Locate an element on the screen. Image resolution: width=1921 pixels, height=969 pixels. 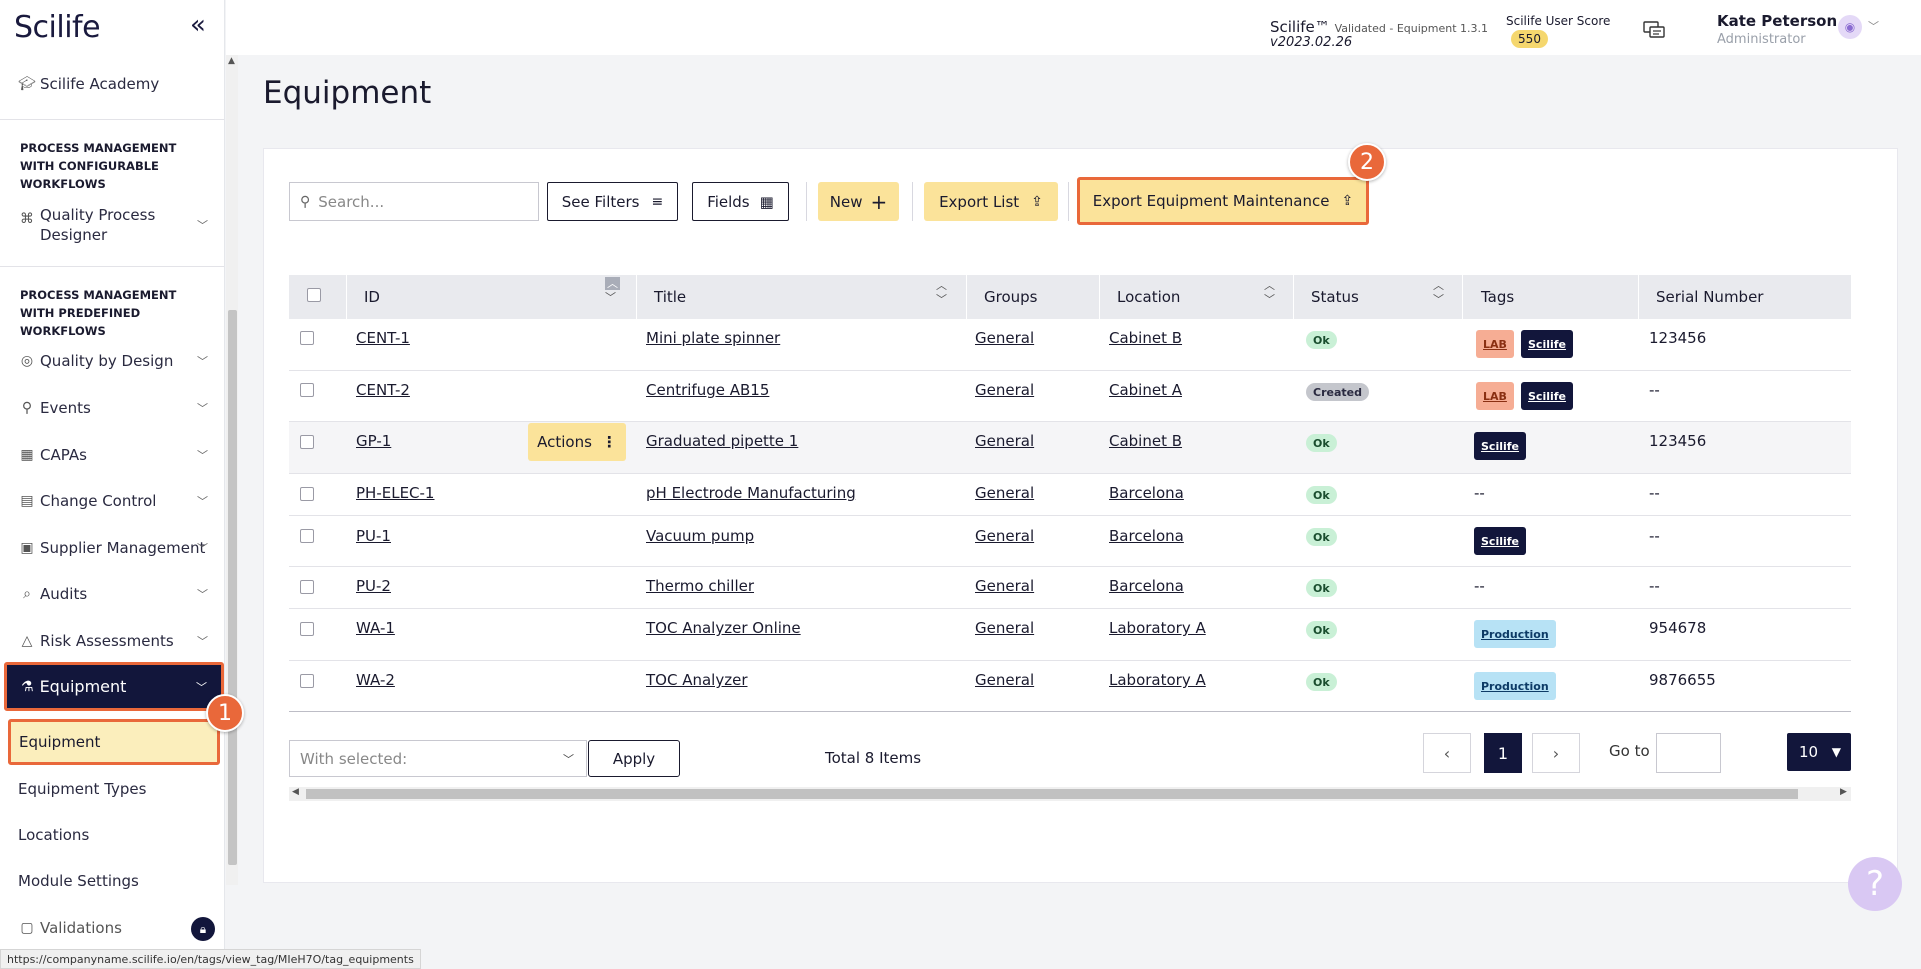
equipment-title-link: TOC Analyzer is located at coordinates (696, 680).